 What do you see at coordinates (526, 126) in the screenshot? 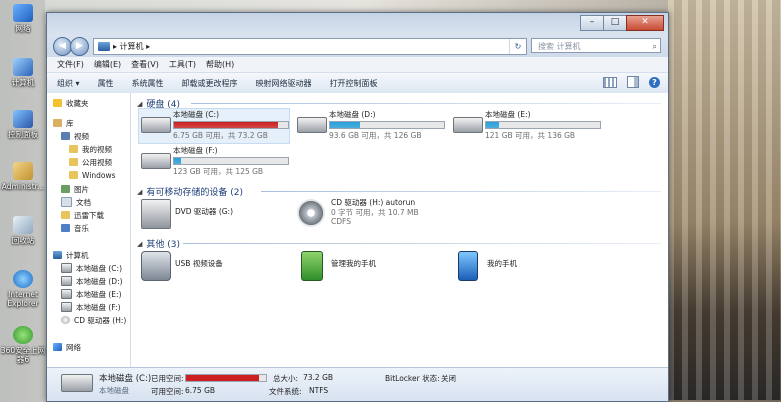
I see `drive-tile-e: 本地磁盘 (E:) 121 GB 可用，共 136 GB` at bounding box center [526, 126].